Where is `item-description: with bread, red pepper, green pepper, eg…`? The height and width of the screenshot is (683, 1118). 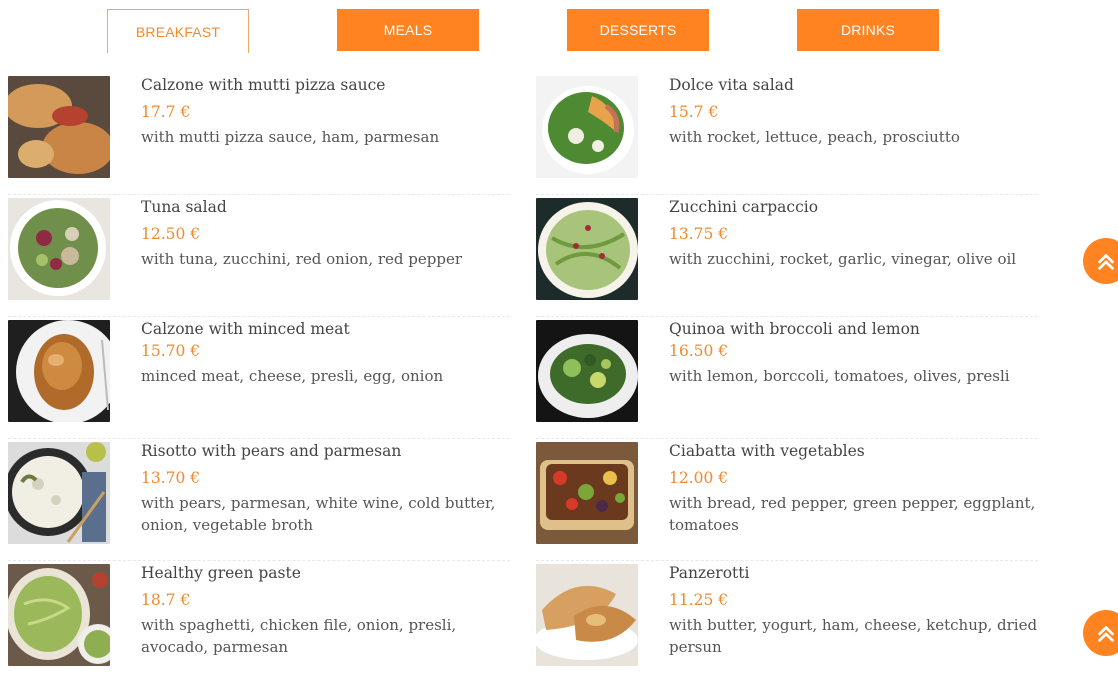 item-description: with bread, red pepper, green pepper, eg… is located at coordinates (852, 514).